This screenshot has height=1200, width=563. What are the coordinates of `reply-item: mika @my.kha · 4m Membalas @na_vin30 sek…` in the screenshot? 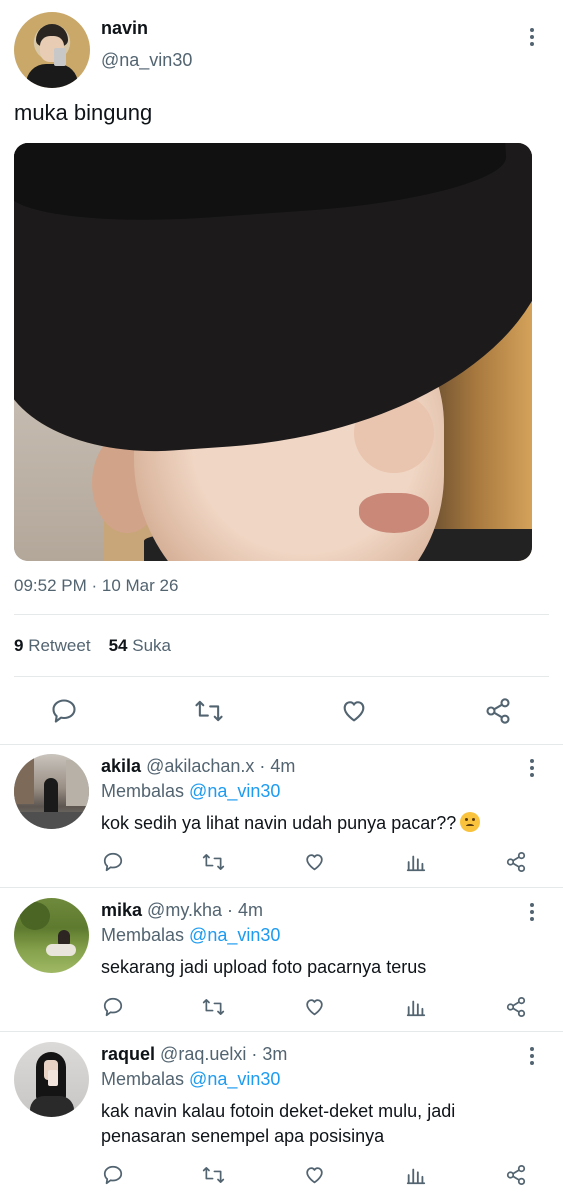 It's located at (281, 961).